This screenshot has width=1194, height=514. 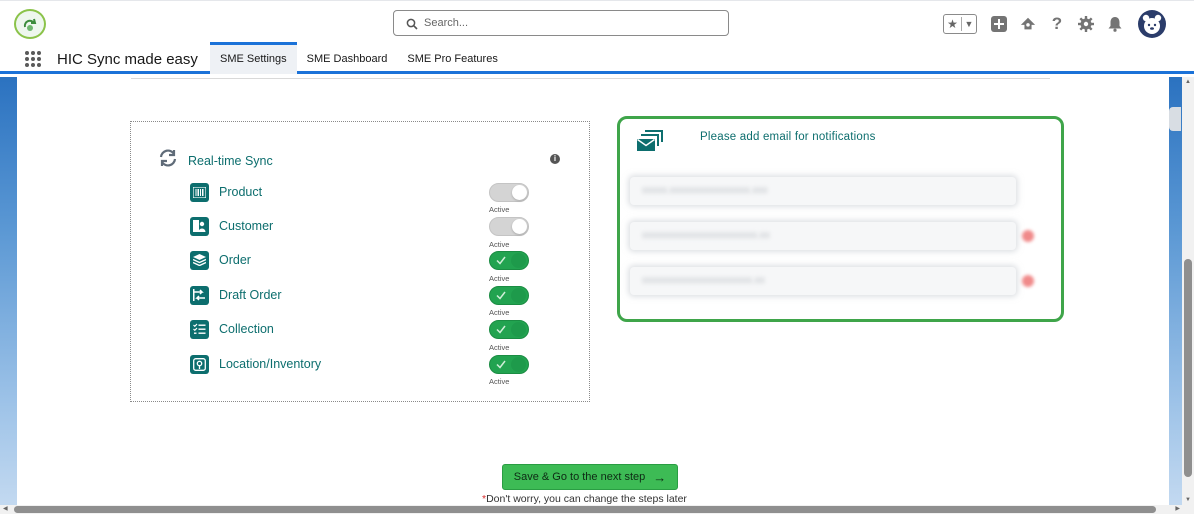 I want to click on realtime-sync-header: Real-time Sync, so click(x=215, y=160).